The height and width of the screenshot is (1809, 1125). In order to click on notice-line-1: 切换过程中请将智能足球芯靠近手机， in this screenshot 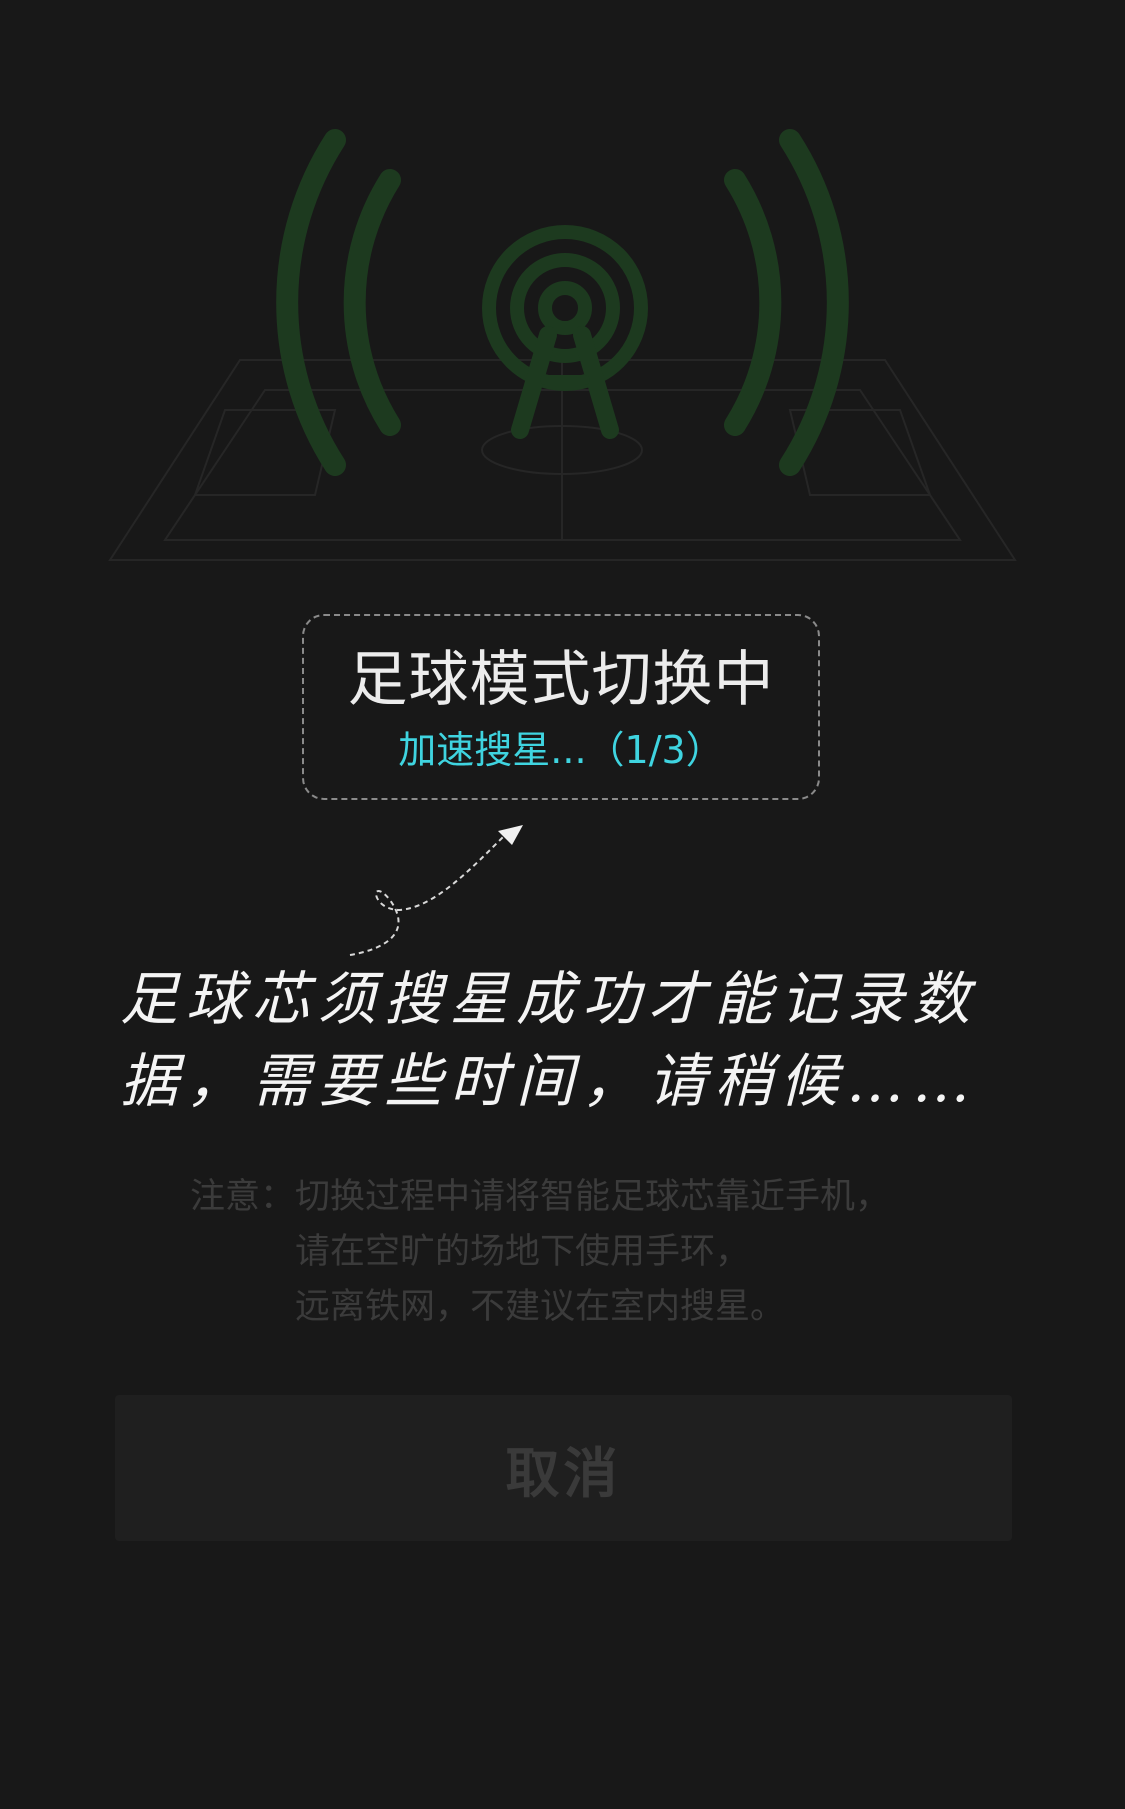, I will do `click(593, 1197)`.